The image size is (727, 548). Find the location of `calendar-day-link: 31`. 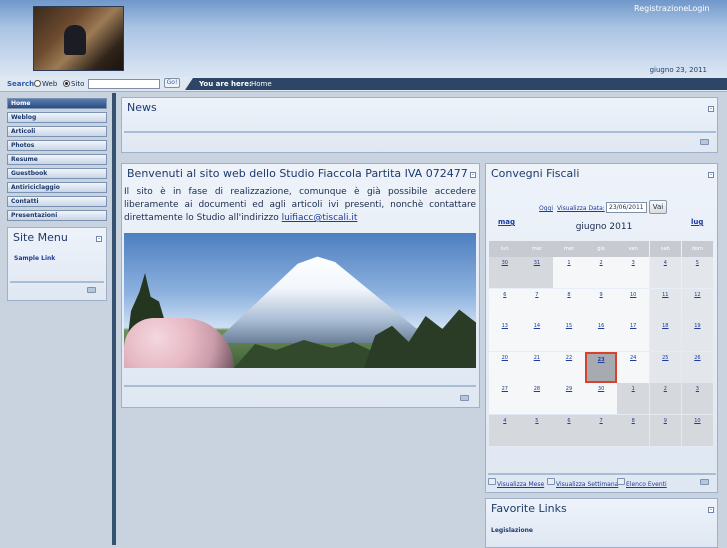

calendar-day-link: 31 is located at coordinates (537, 263).